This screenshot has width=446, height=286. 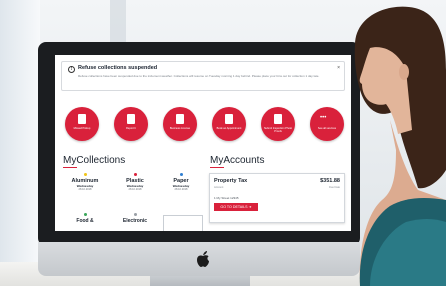 What do you see at coordinates (135, 182) in the screenshot?
I see `collection-item-plastic: Plastic Wednesday 28.10.2018` at bounding box center [135, 182].